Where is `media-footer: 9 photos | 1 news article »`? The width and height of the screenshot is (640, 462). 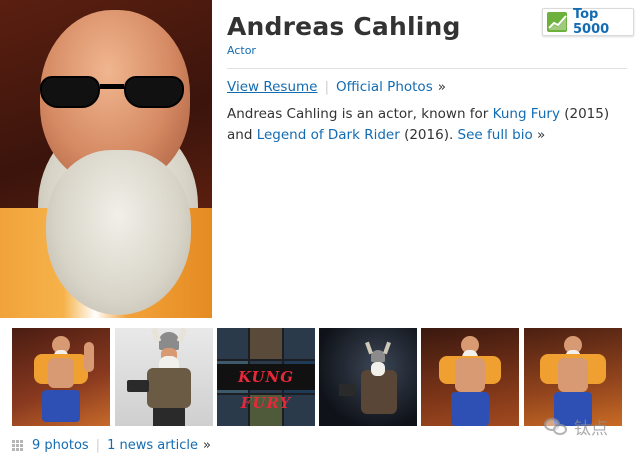
media-footer: 9 photos | 1 news article » is located at coordinates (111, 445).